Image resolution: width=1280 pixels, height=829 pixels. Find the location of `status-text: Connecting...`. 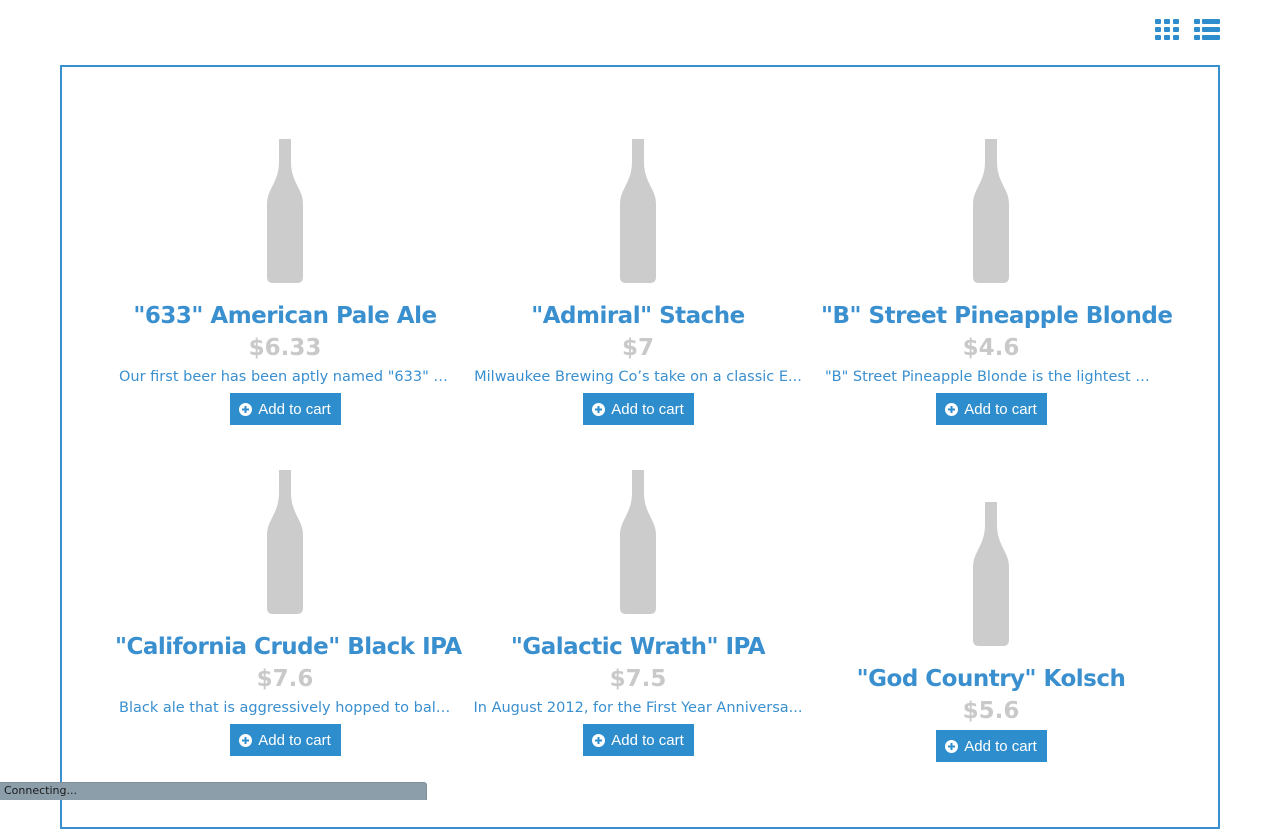

status-text: Connecting... is located at coordinates (40, 790).